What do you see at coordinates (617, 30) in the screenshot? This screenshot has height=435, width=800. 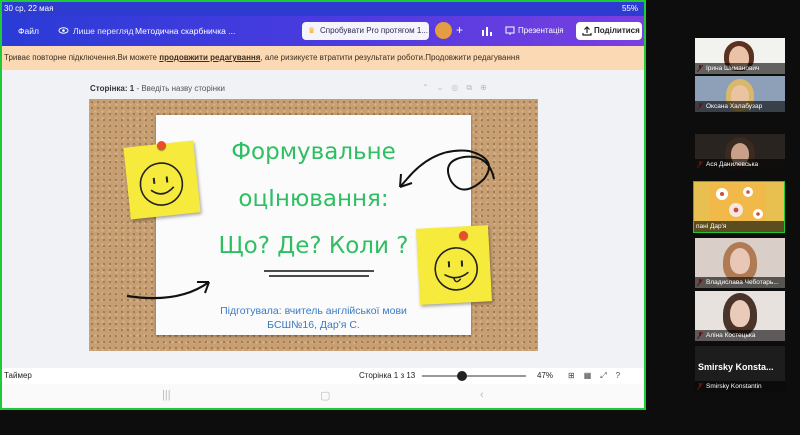 I see `share-label: Поділитися` at bounding box center [617, 30].